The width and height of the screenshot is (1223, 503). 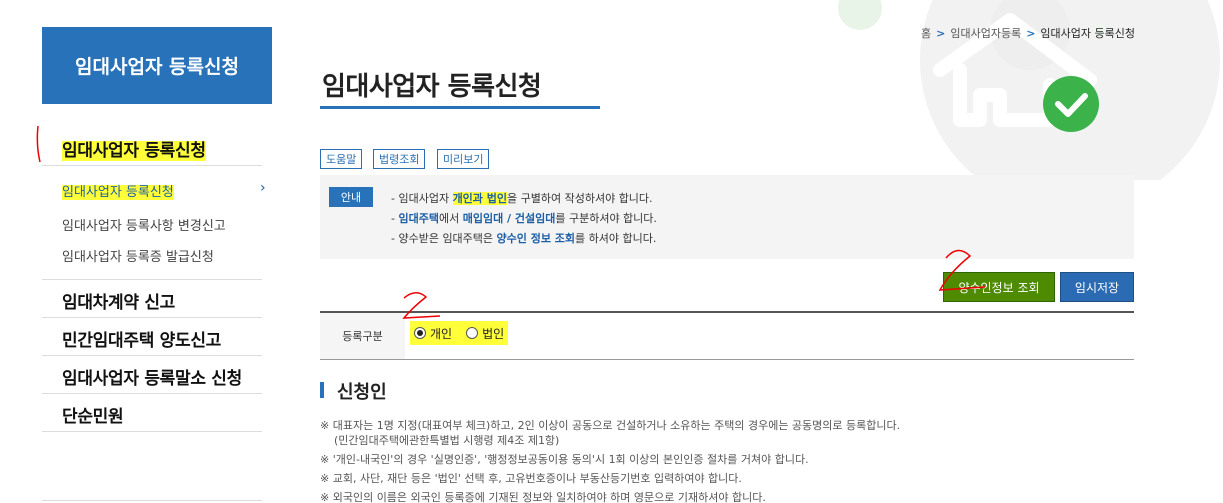 What do you see at coordinates (1097, 287) in the screenshot?
I see `temp-save-button: 임시저장` at bounding box center [1097, 287].